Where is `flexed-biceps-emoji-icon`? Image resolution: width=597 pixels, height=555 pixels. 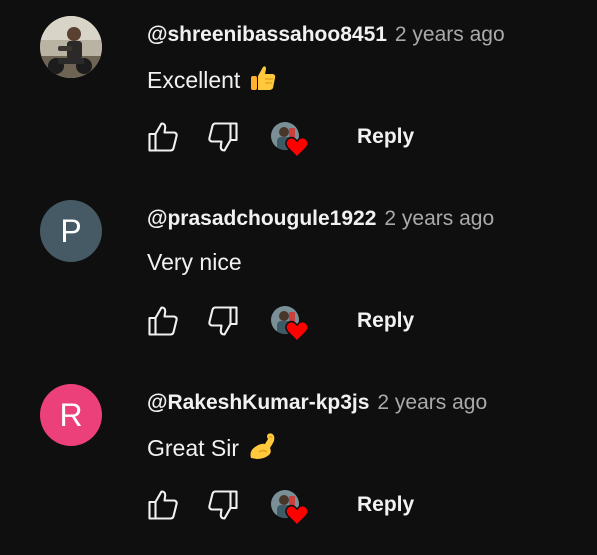 flexed-biceps-emoji-icon is located at coordinates (263, 449).